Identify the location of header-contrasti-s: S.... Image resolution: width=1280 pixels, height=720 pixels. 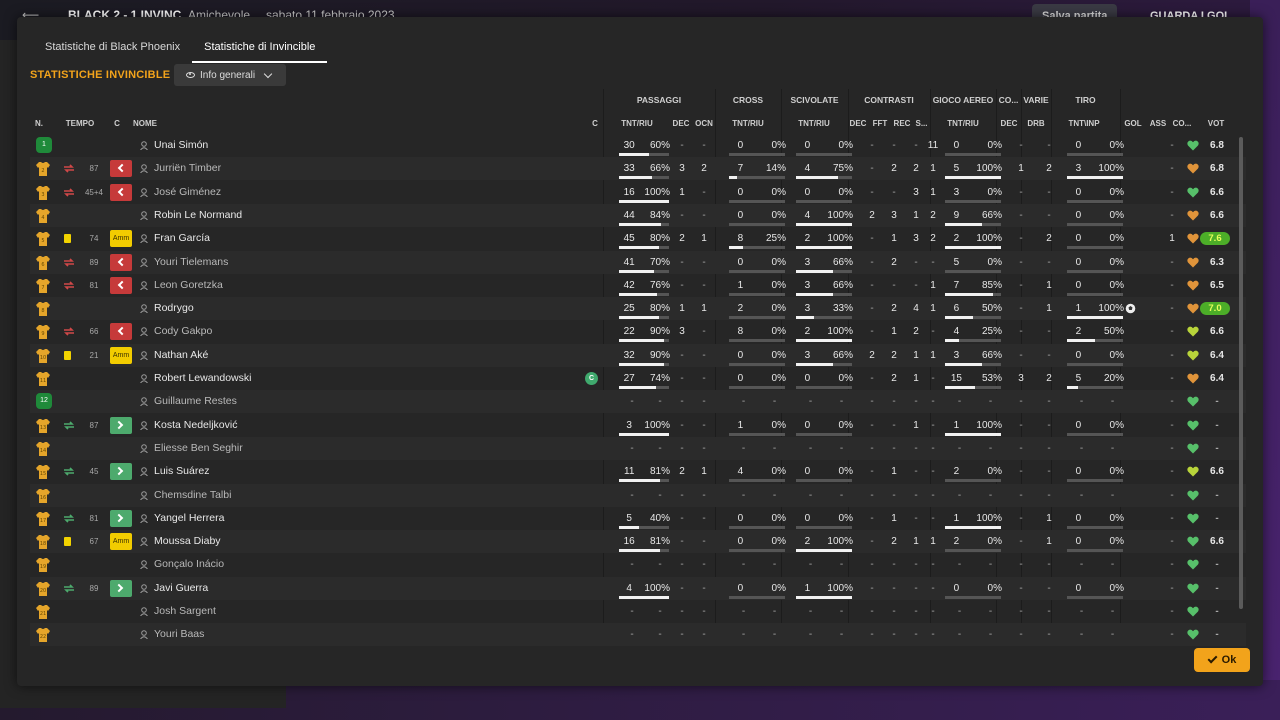
(921, 123).